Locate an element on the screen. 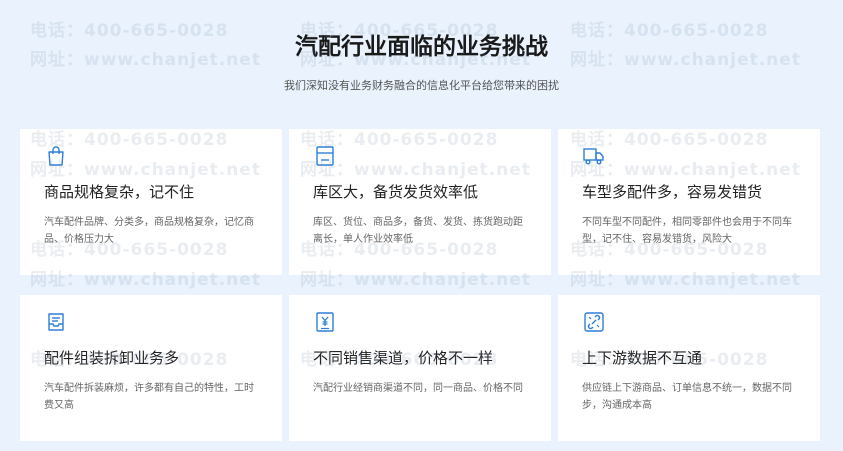 This screenshot has height=451, width=843. card-title: 上下游数据不互通 is located at coordinates (642, 358).